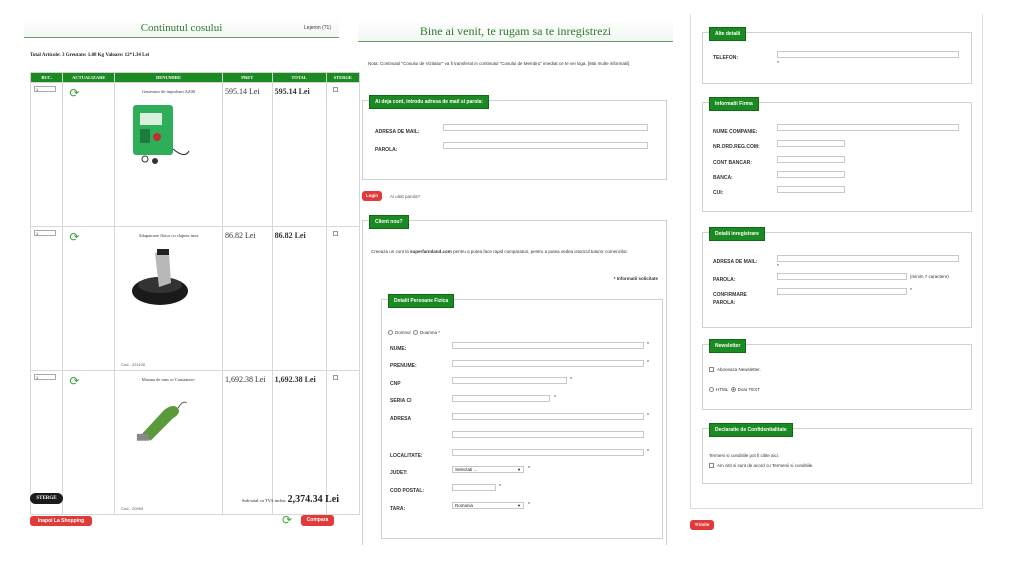 The width and height of the screenshot is (1024, 579). What do you see at coordinates (509, 380) in the screenshot?
I see `cnp-input` at bounding box center [509, 380].